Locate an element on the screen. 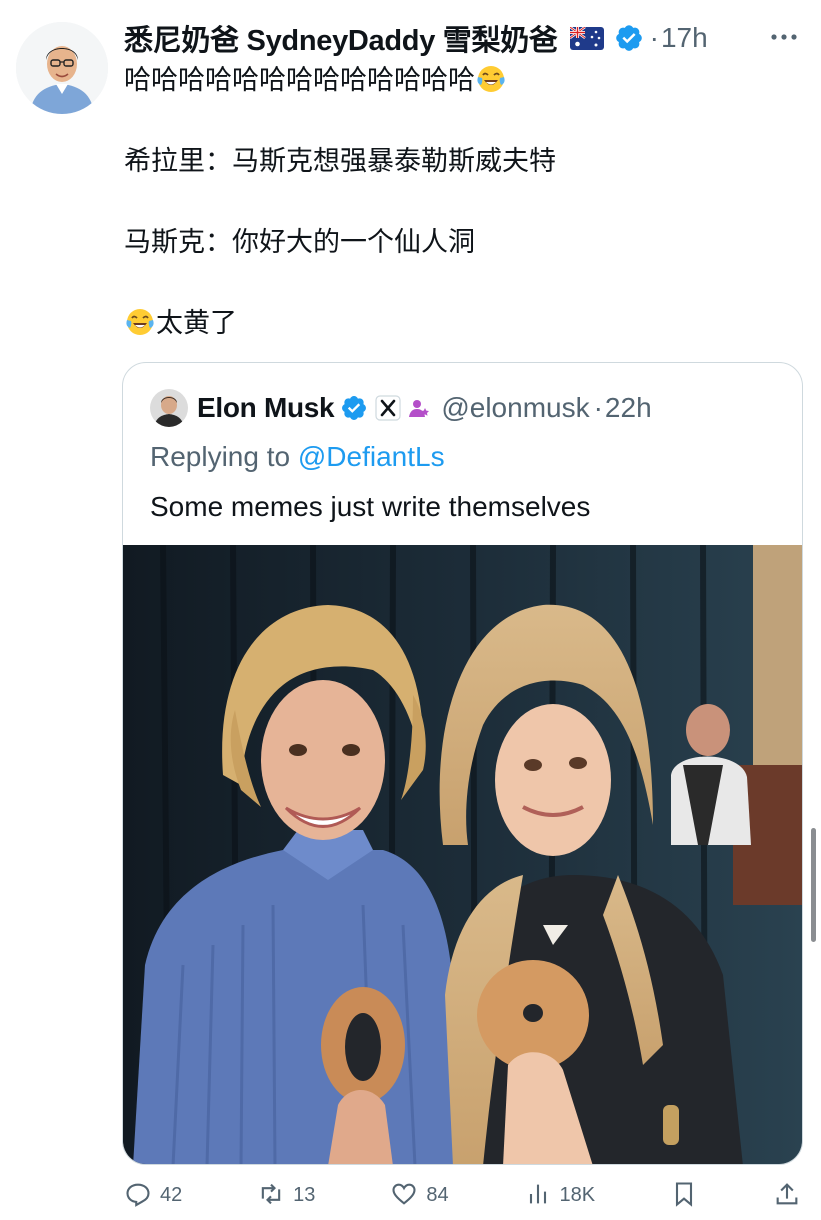 The image size is (821, 1220). person-badge-icon is located at coordinates (419, 408).